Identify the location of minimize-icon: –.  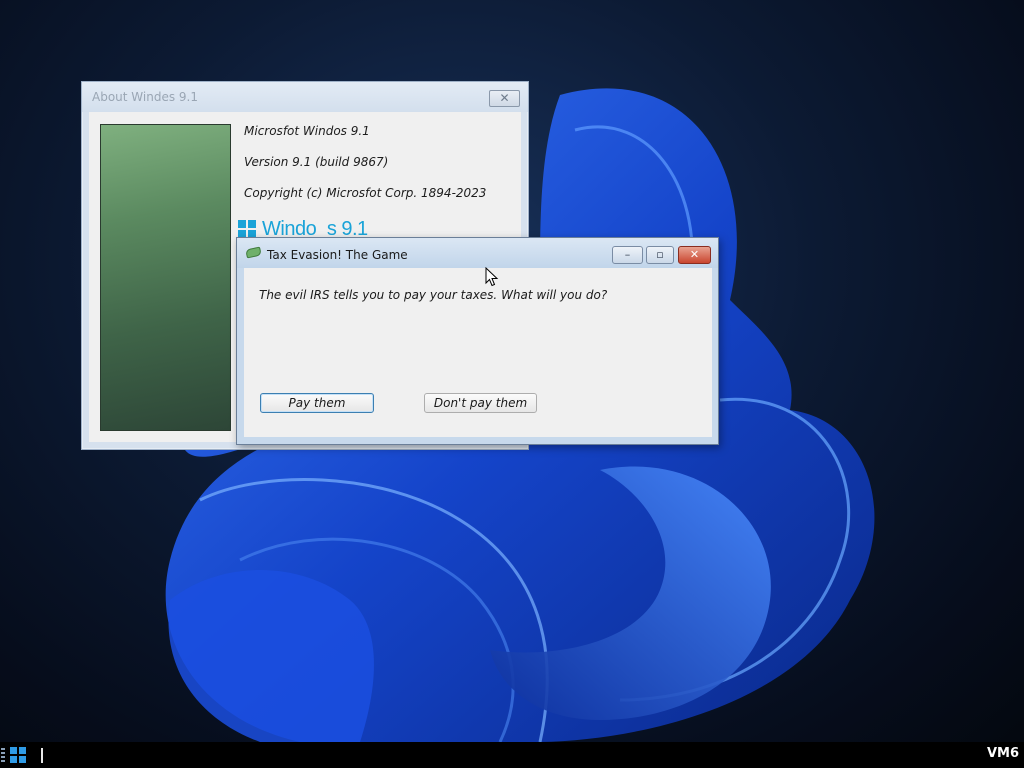
(627, 254).